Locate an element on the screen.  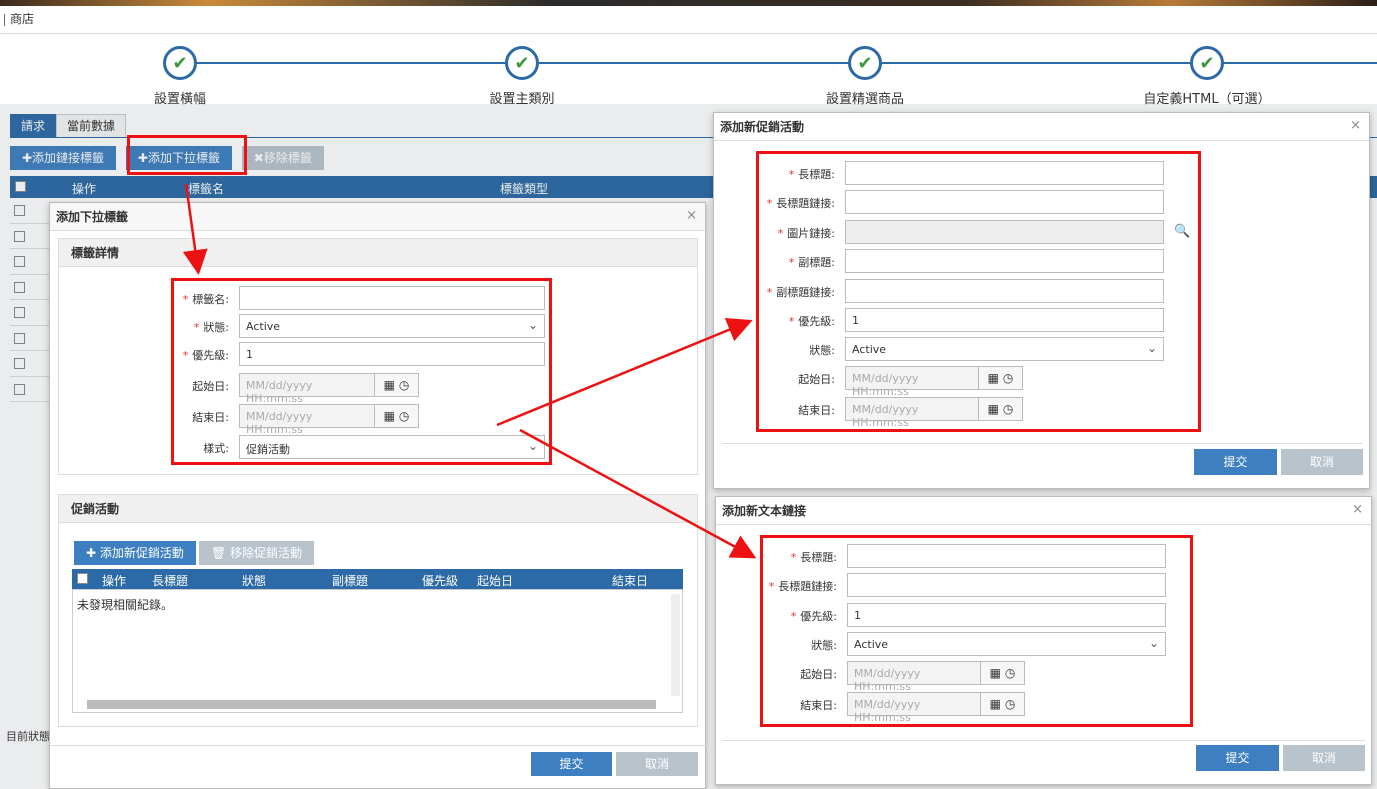
subtitle-row: * 副標題: is located at coordinates (976, 261).